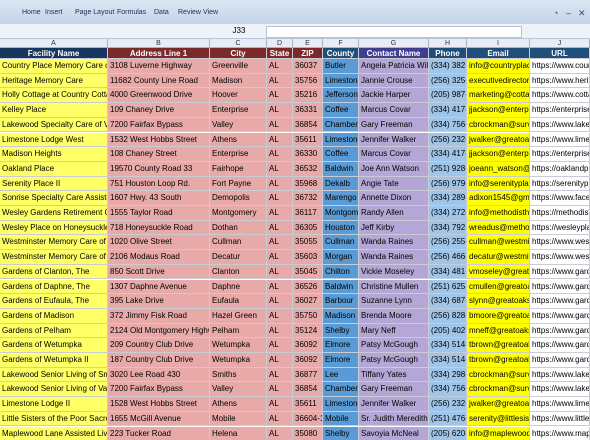 Image resolution: width=590 pixels, height=440 pixels. Describe the element at coordinates (498, 316) in the screenshot. I see `cell-email: bmoore@greatoaksm` at that location.